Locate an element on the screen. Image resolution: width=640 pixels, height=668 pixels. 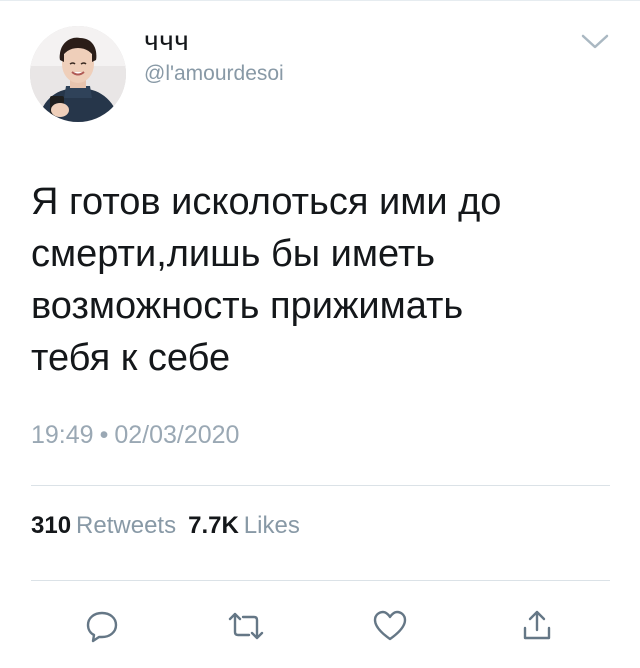
user-handle: @l'amourdesoi is located at coordinates (214, 74).